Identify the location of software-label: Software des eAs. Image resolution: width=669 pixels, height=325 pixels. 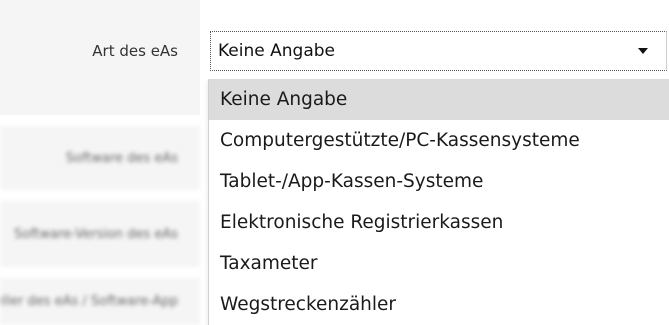
(100, 158).